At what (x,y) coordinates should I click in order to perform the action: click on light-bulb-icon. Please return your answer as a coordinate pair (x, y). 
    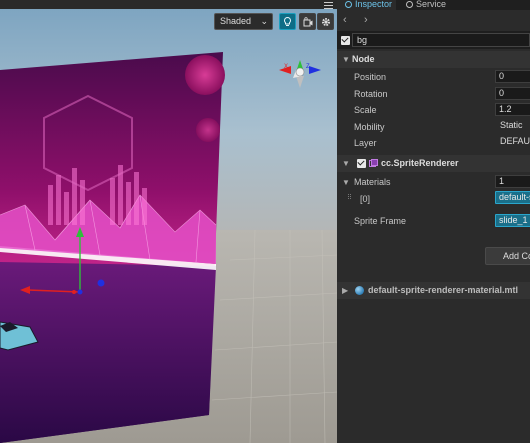
    Looking at the image, I should click on (287, 21).